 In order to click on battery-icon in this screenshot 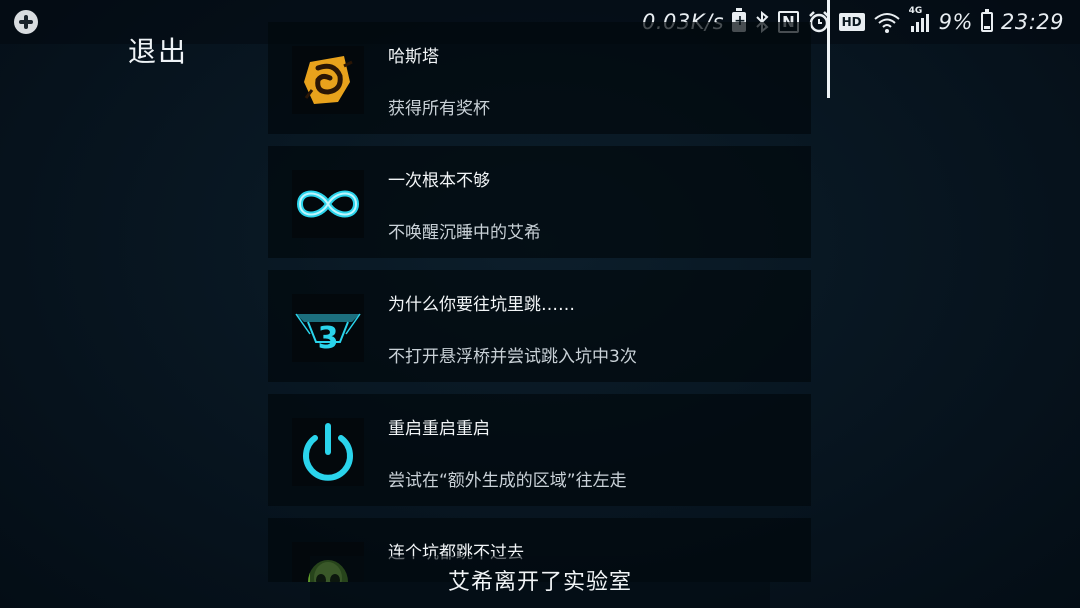, I will do `click(986, 21)`.